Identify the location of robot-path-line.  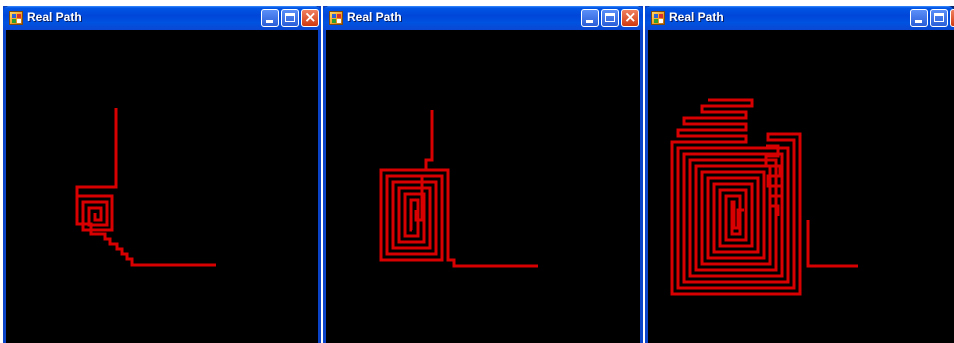
(145, 187).